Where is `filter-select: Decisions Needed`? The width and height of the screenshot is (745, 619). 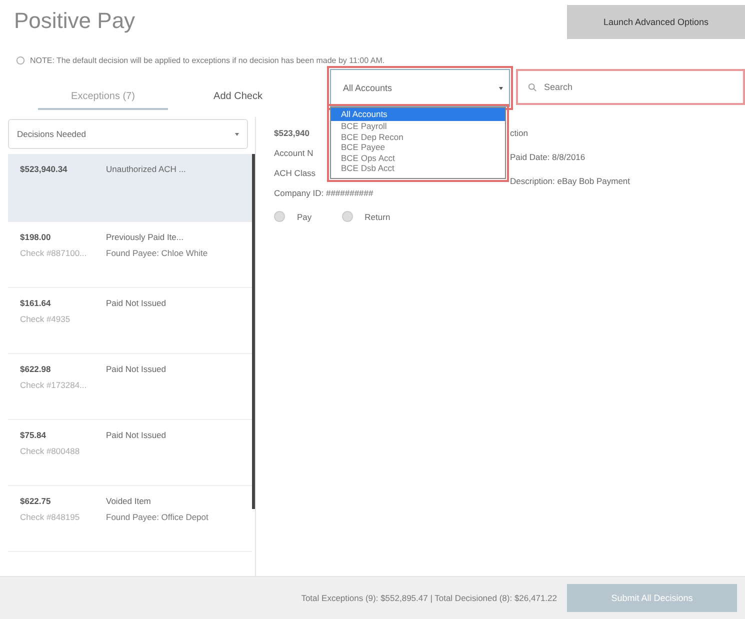
filter-select: Decisions Needed is located at coordinates (128, 134).